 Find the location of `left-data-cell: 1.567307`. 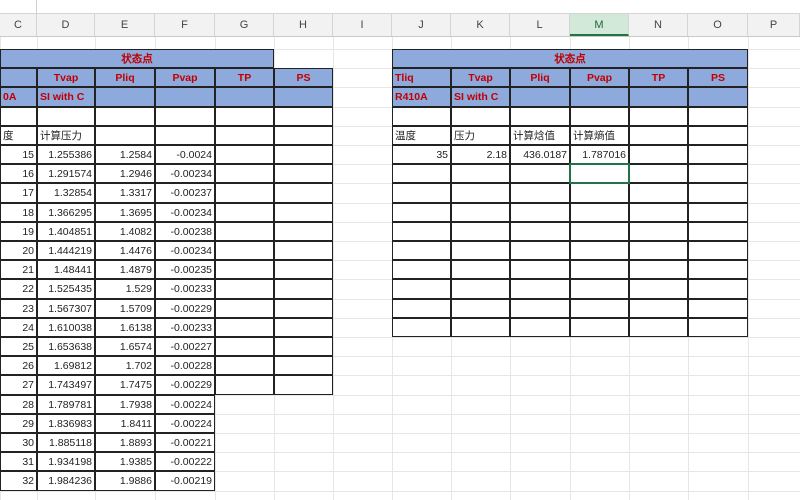

left-data-cell: 1.567307 is located at coordinates (66, 308).